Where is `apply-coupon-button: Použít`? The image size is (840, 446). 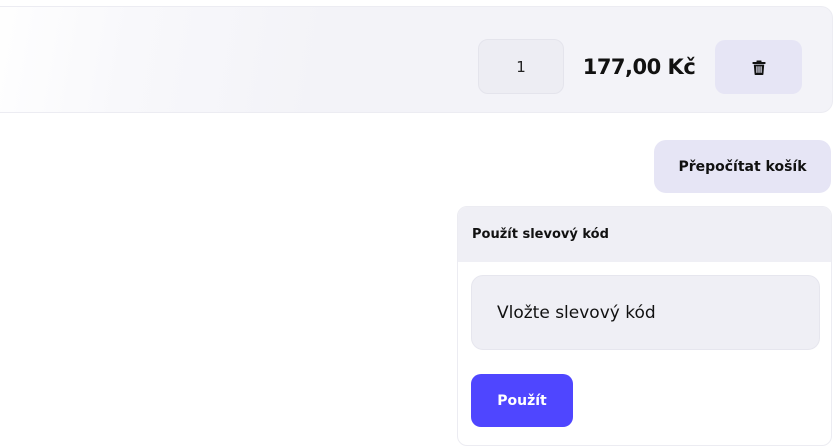
apply-coupon-button: Použít is located at coordinates (522, 400).